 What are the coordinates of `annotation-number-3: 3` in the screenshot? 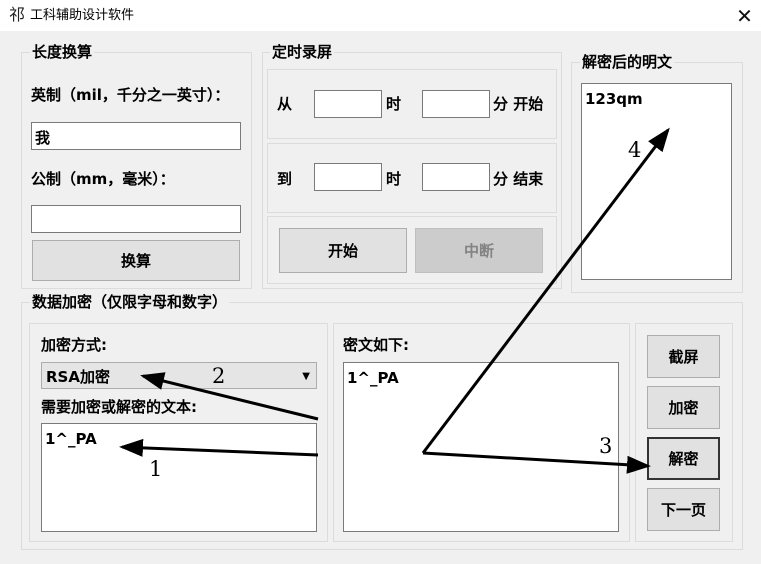 It's located at (605, 446).